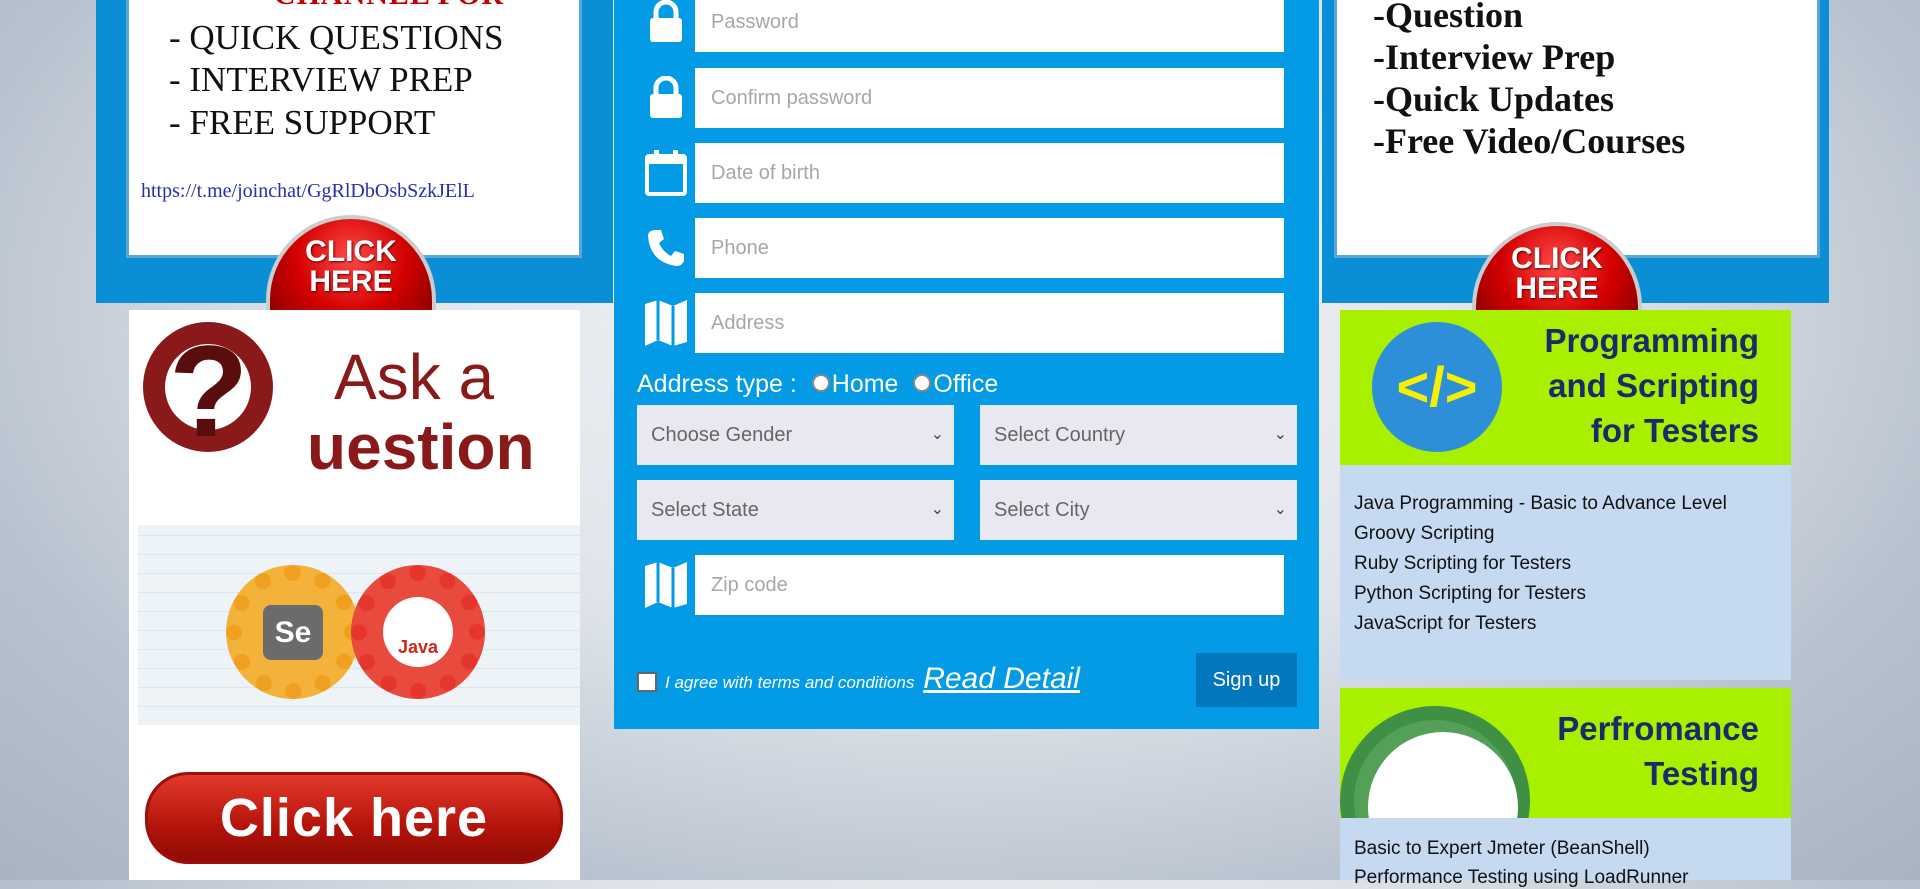 The image size is (1920, 889). Describe the element at coordinates (755, 22) in the screenshot. I see `password-placeholder: Password` at that location.